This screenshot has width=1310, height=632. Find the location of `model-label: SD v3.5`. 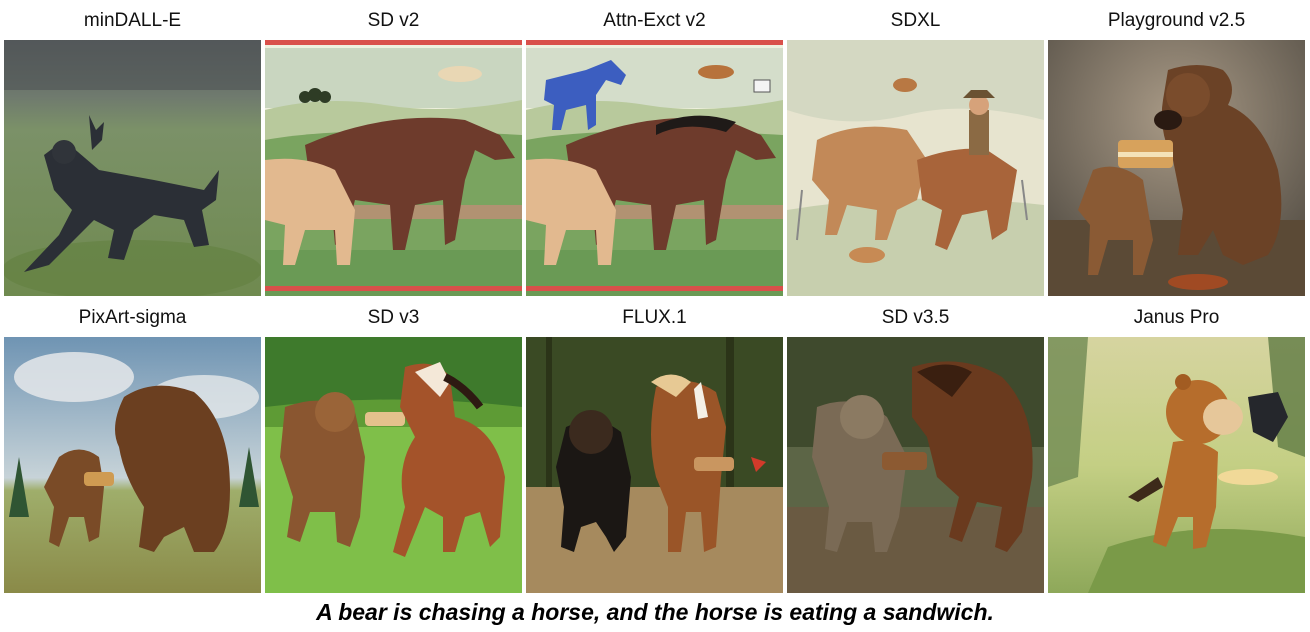

model-label: SD v3.5 is located at coordinates (915, 317).